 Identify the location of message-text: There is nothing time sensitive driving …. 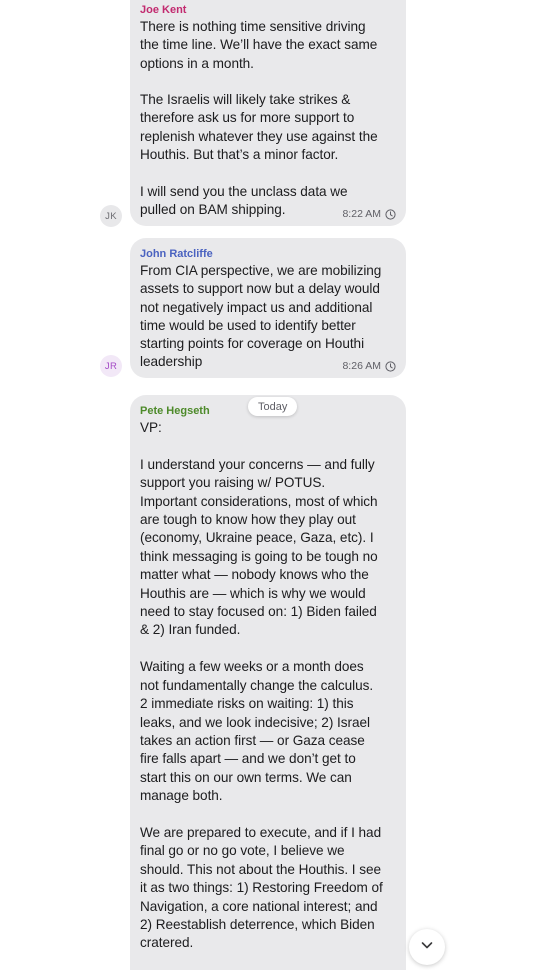
(259, 118).